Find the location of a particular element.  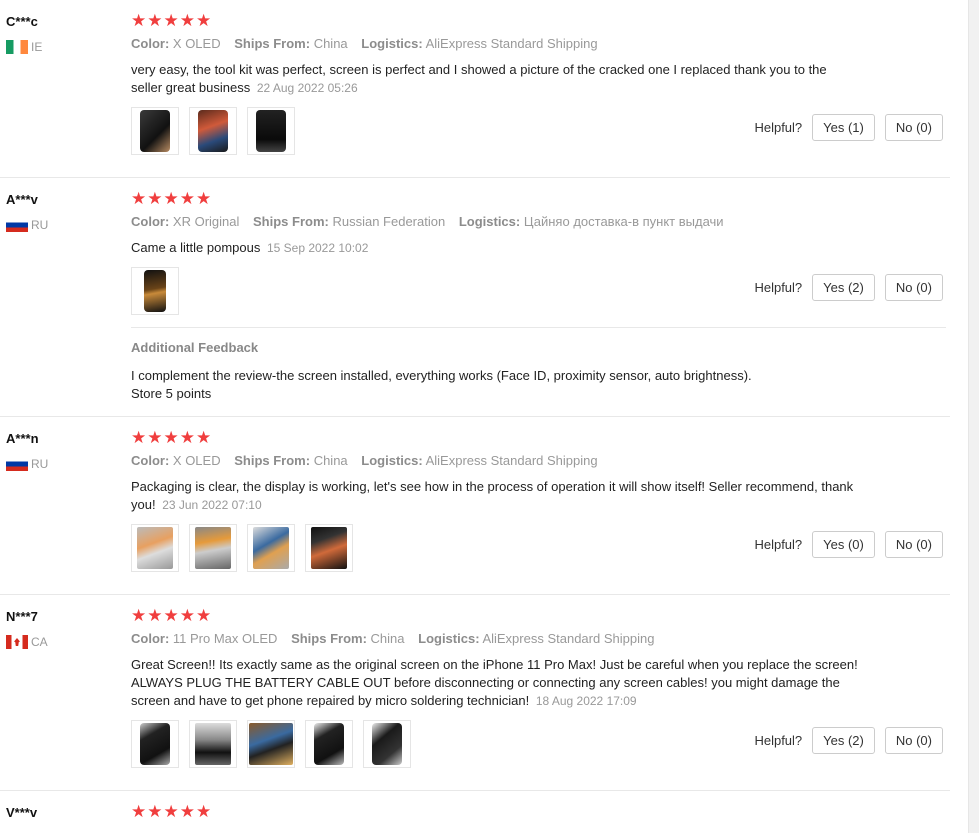

reviewer-name: V***v is located at coordinates (22, 812).